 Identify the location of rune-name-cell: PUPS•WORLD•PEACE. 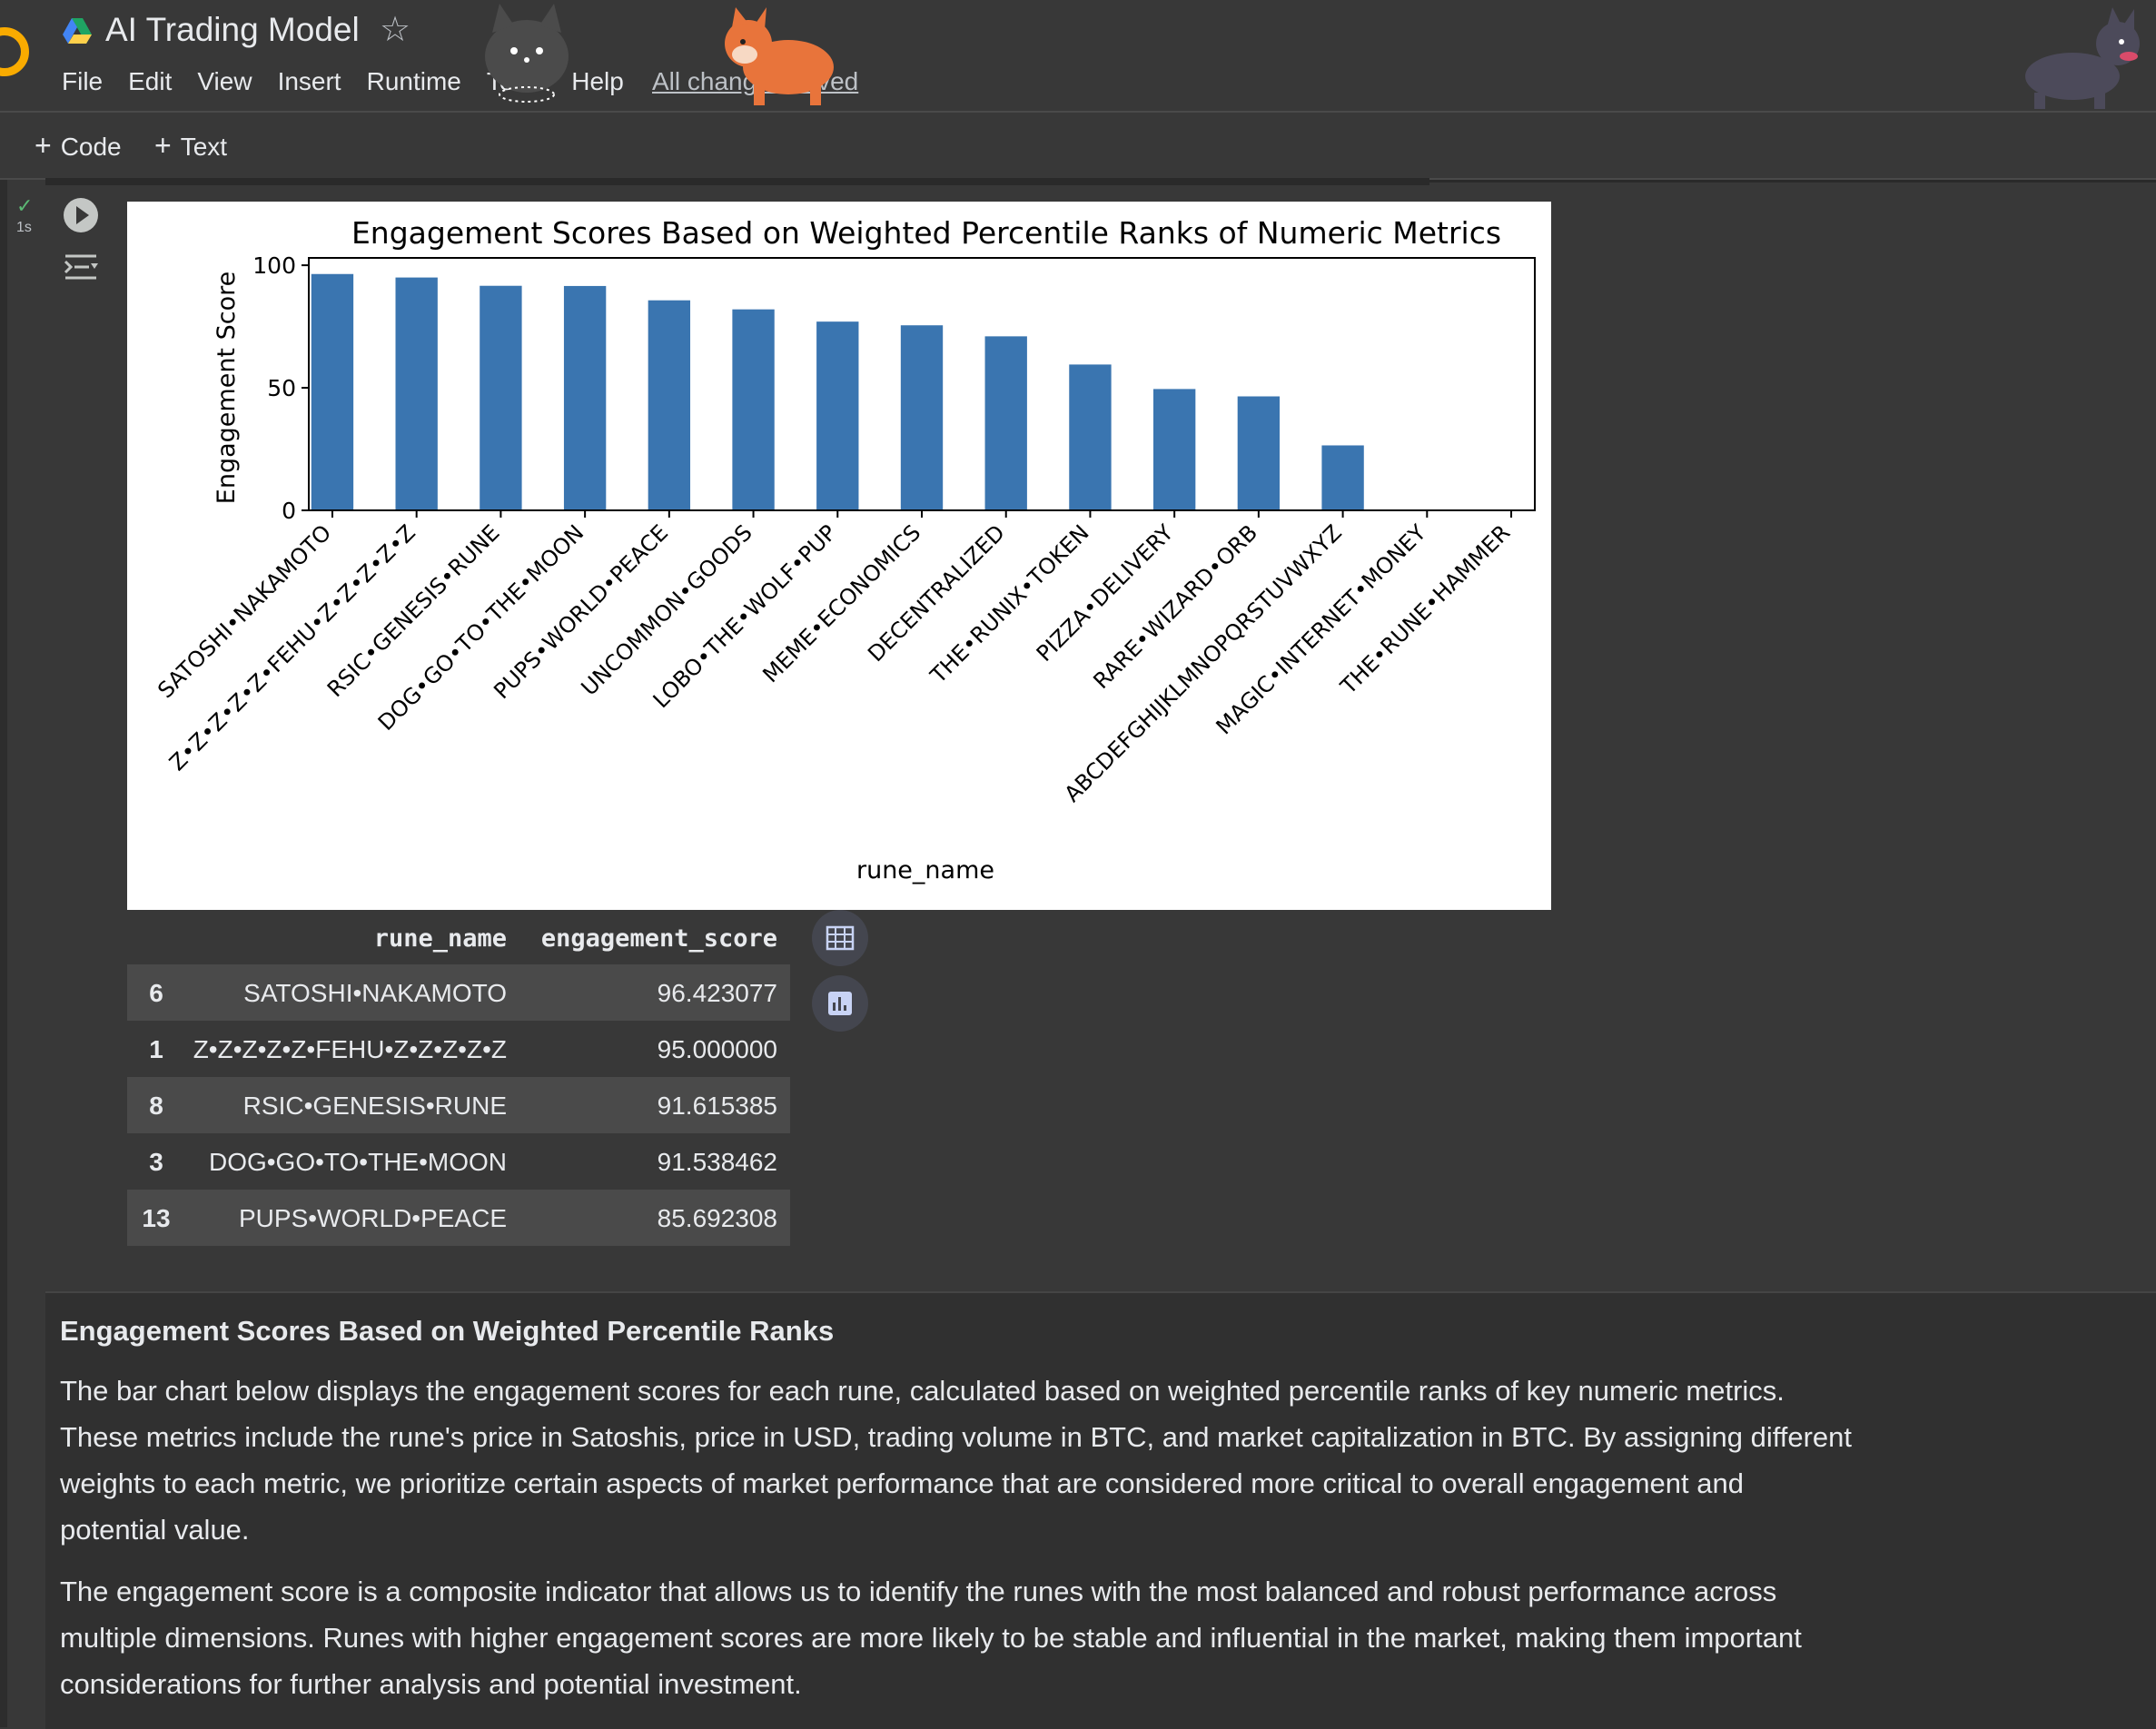
(373, 1218).